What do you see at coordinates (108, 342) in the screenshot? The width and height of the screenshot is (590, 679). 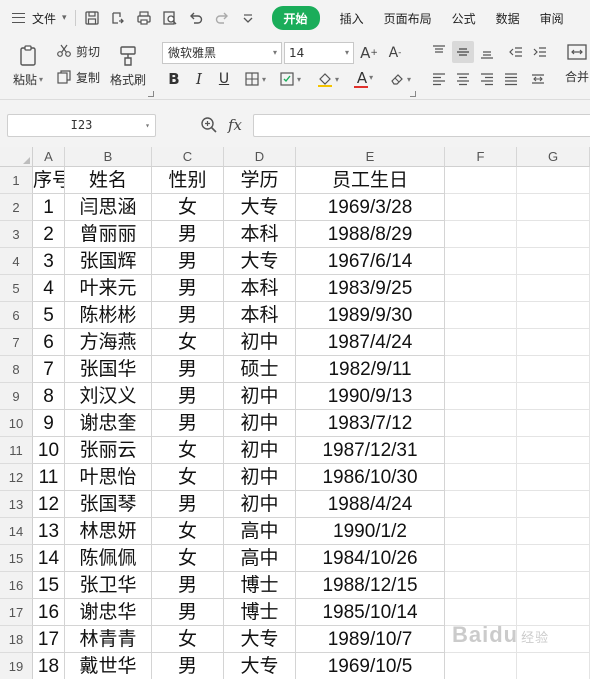 I see `table-cell: 方海燕` at bounding box center [108, 342].